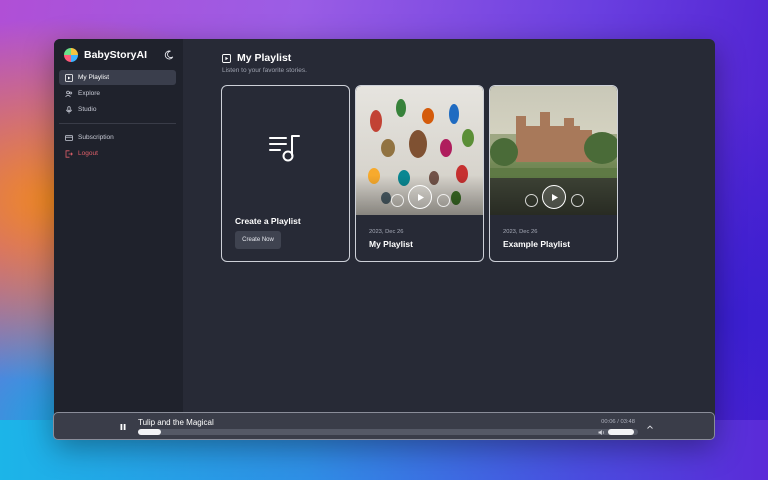 The height and width of the screenshot is (480, 768). Describe the element at coordinates (169, 55) in the screenshot. I see `moon-icon` at that location.